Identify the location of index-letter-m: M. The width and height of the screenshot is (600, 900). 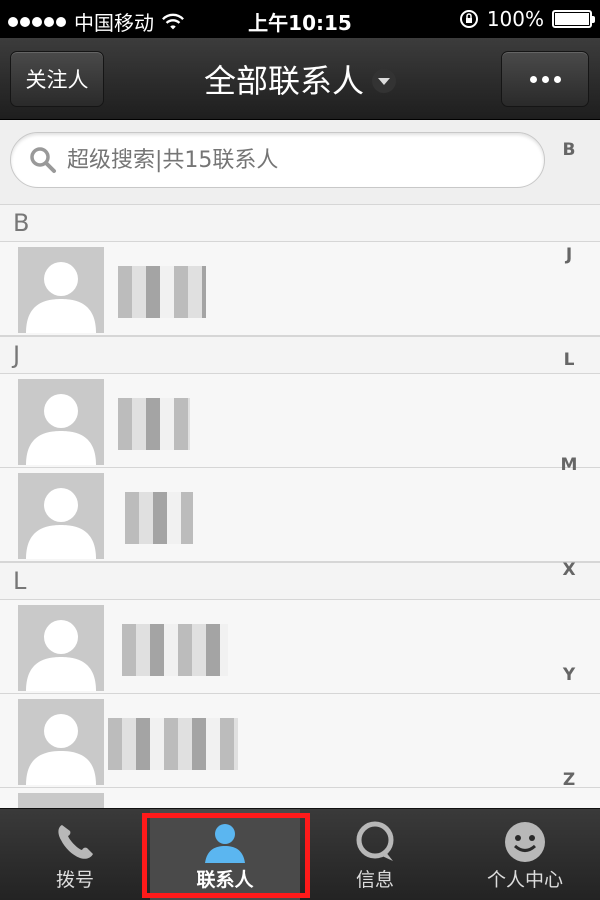
(569, 465).